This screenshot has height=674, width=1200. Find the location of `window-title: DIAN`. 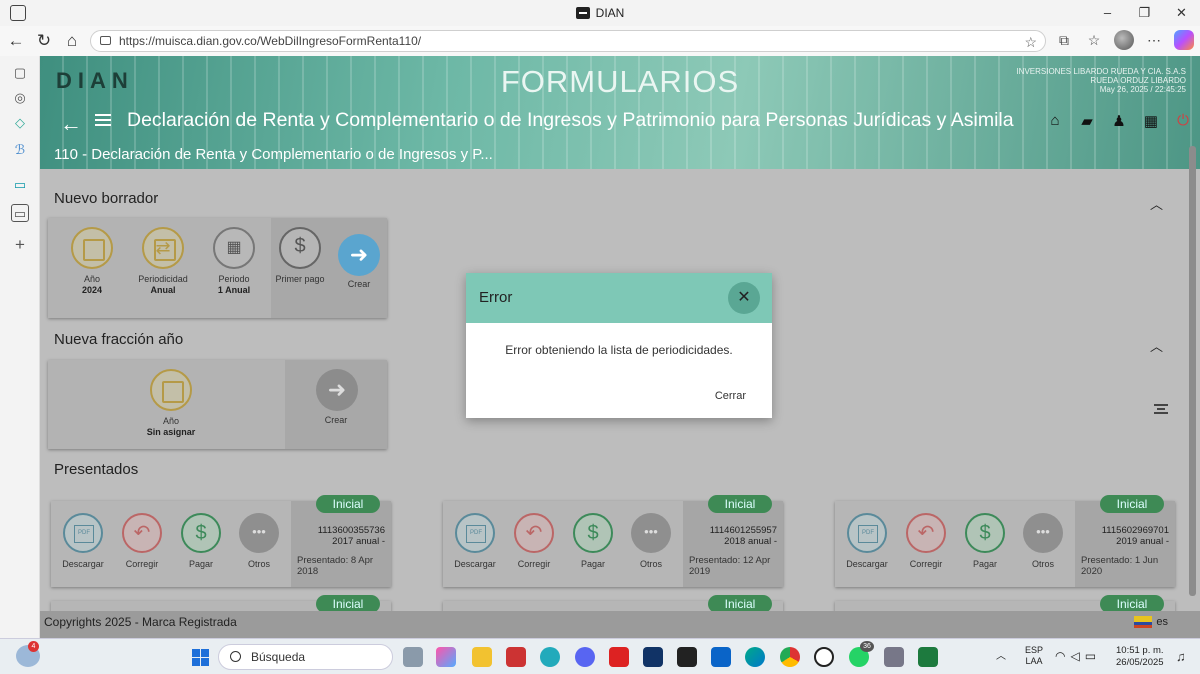

window-title: DIAN is located at coordinates (599, 13).